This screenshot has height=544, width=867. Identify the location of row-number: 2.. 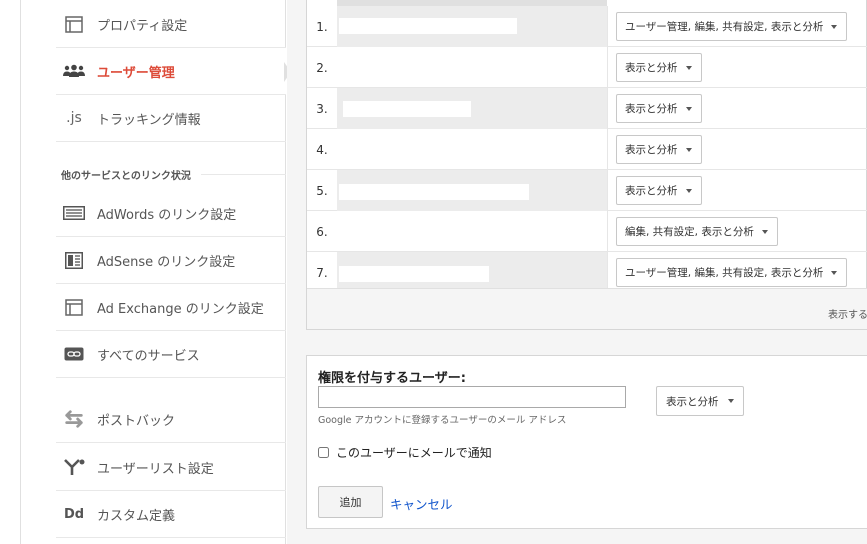
(322, 67).